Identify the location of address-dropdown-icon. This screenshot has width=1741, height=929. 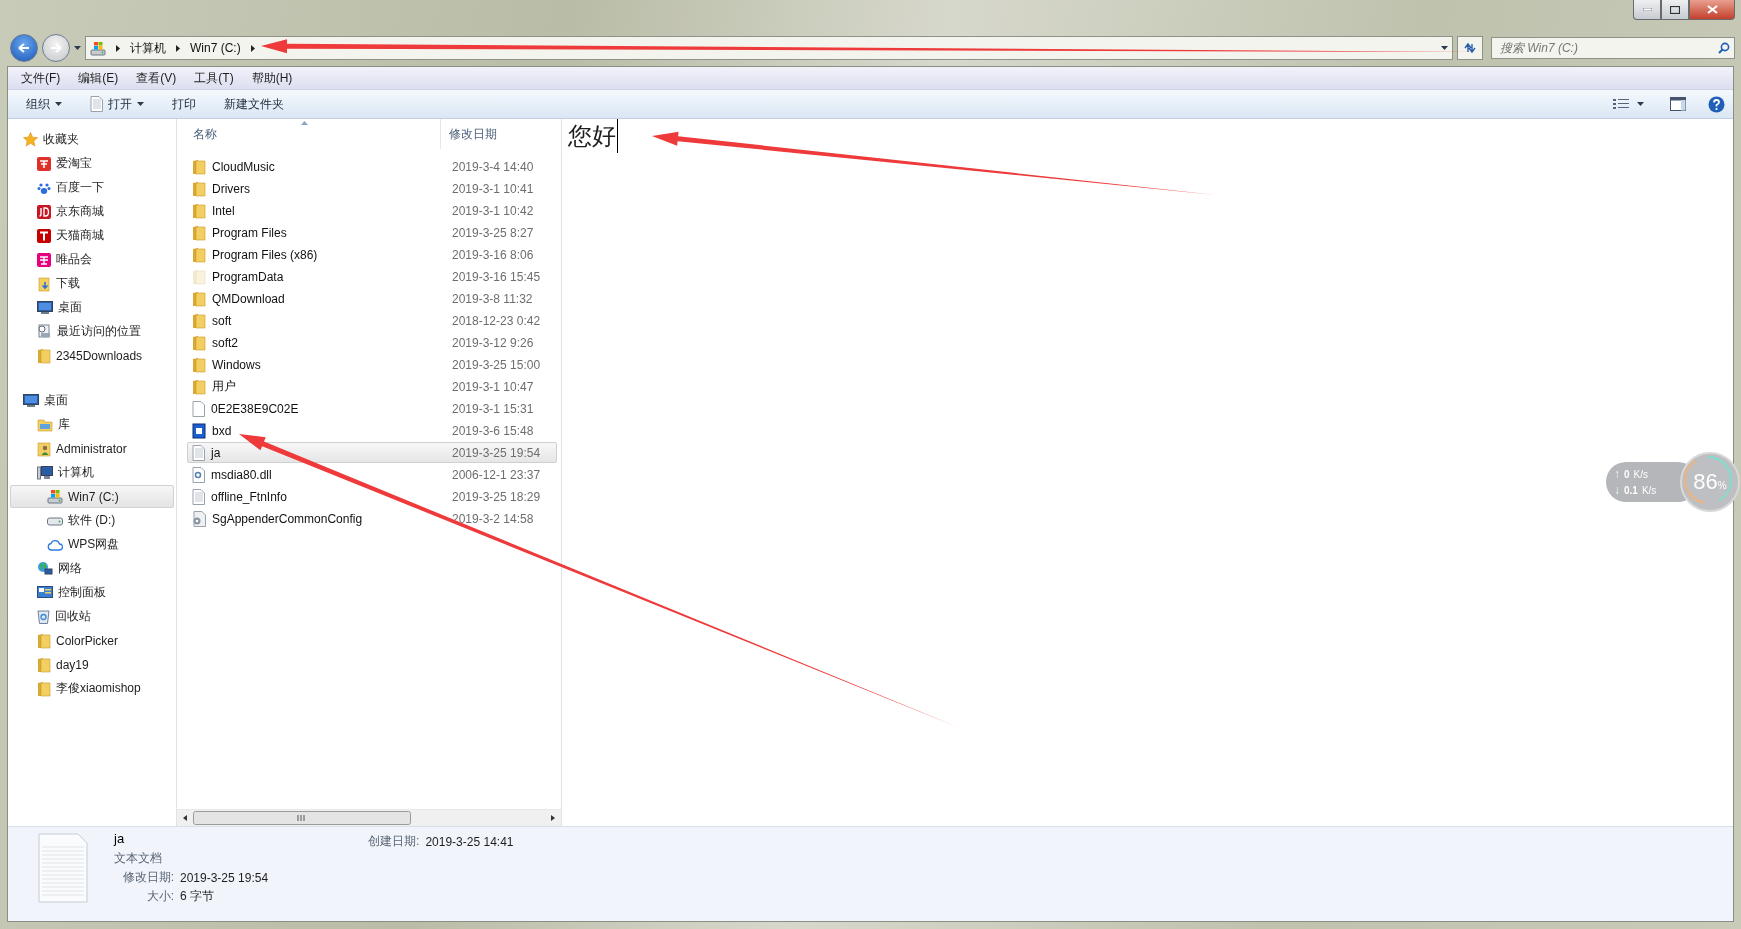
(1444, 48).